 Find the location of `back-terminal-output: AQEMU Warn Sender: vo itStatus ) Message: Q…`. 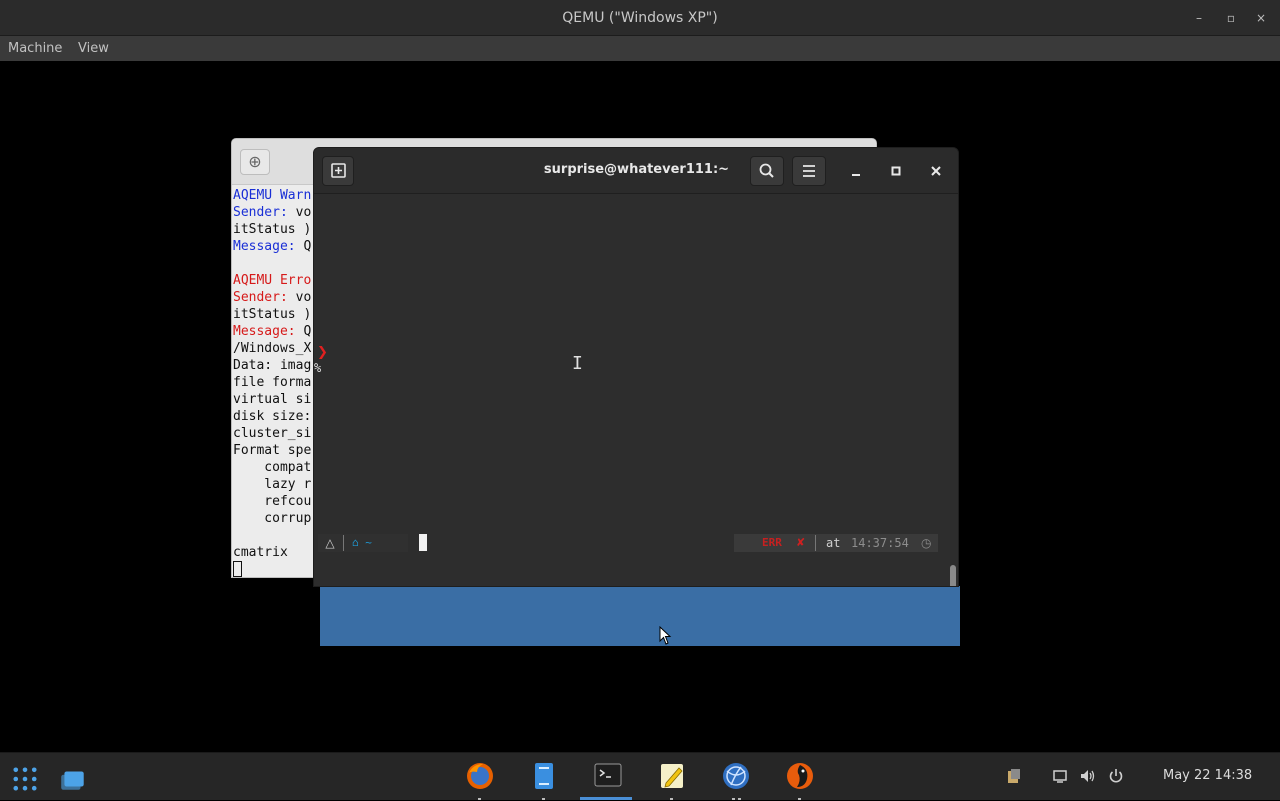

back-terminal-output: AQEMU Warn Sender: vo itStatus ) Message: Q… is located at coordinates (272, 382).